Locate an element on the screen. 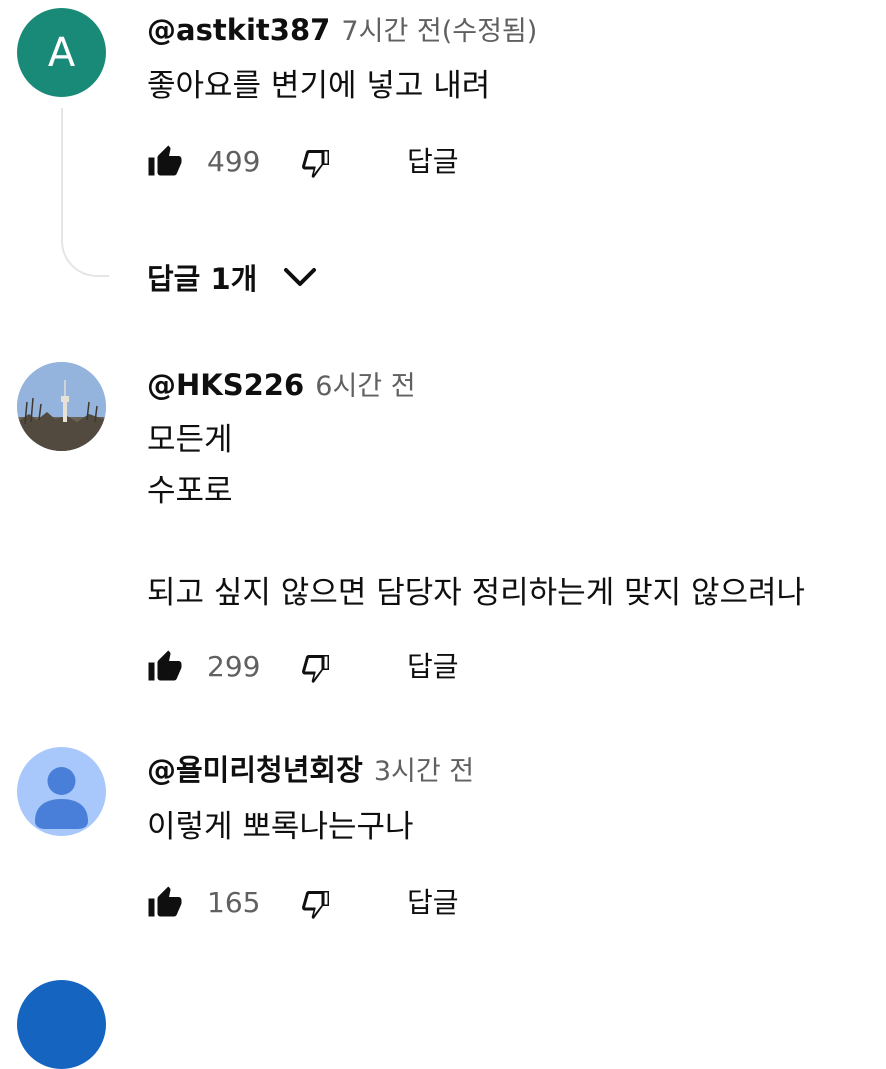 The width and height of the screenshot is (886, 1069). comment-header: @욜미리청년회장 3시간 전 is located at coordinates (310, 772).